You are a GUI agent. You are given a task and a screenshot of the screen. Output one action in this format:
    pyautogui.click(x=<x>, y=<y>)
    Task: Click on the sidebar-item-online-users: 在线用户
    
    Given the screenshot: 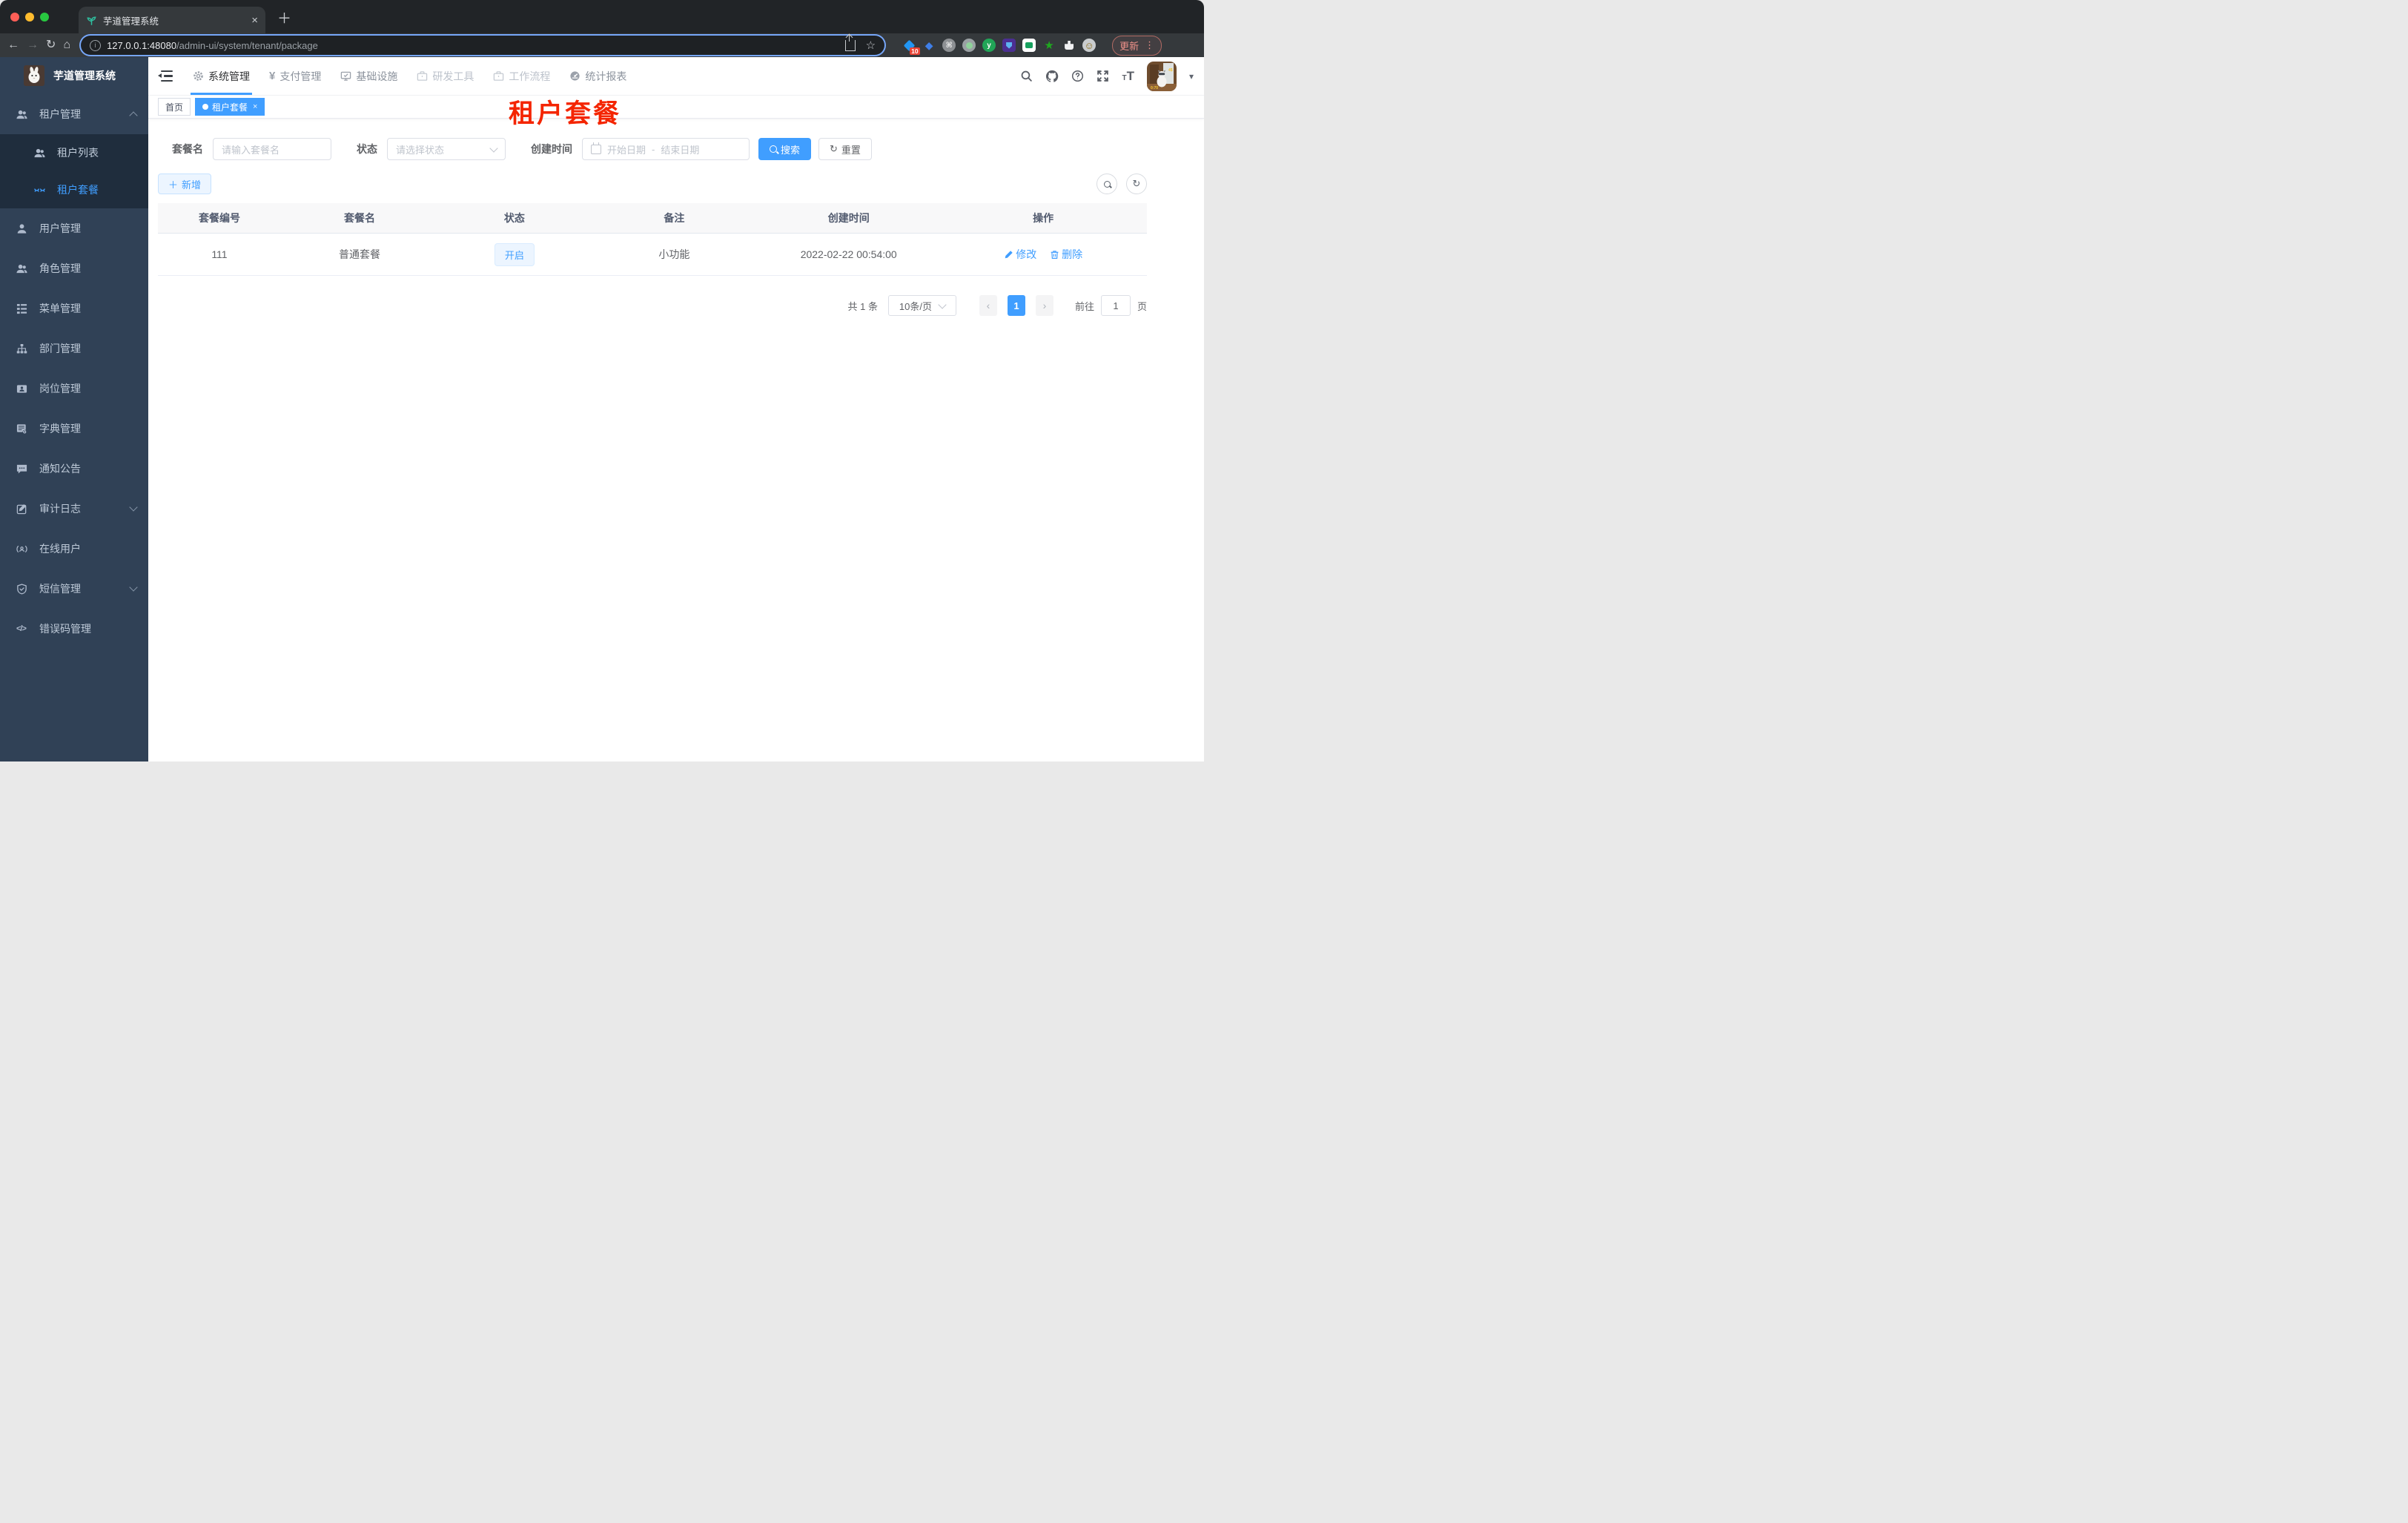 What is the action you would take?
    pyautogui.click(x=74, y=549)
    